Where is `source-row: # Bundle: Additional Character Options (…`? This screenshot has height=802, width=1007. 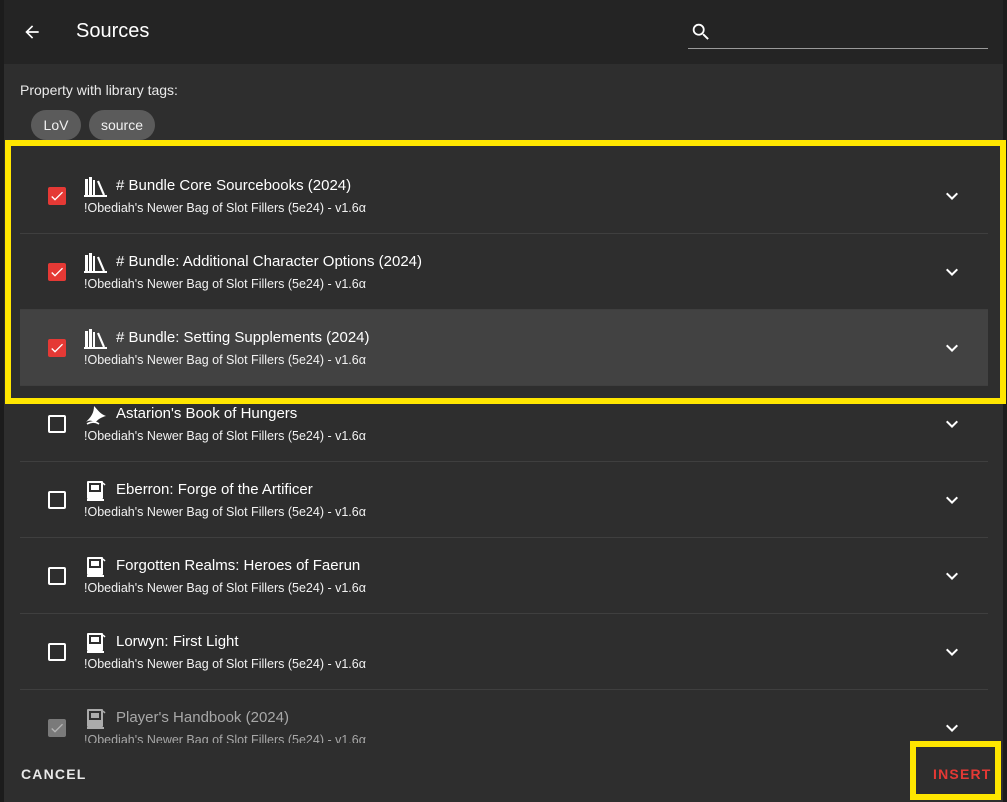
source-row: # Bundle: Additional Character Options (… is located at coordinates (504, 272).